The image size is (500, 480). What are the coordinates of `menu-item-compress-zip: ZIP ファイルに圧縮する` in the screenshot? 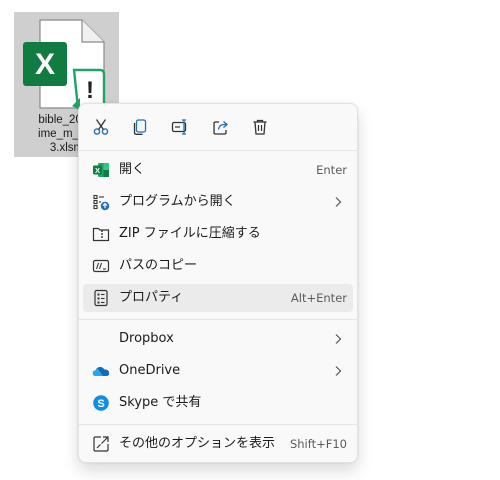 It's located at (218, 234).